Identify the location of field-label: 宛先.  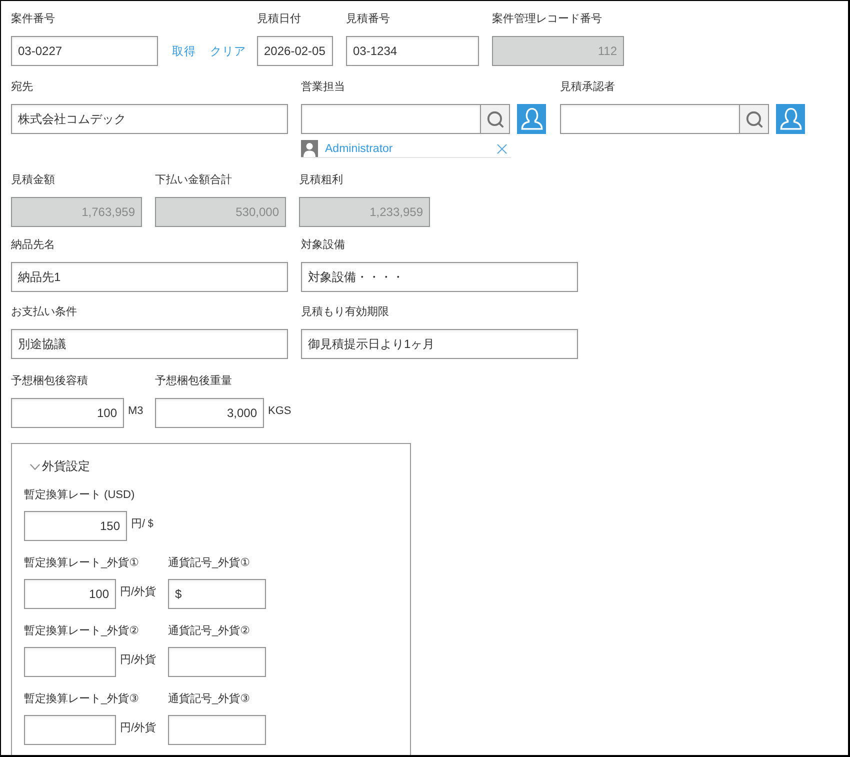
(22, 87).